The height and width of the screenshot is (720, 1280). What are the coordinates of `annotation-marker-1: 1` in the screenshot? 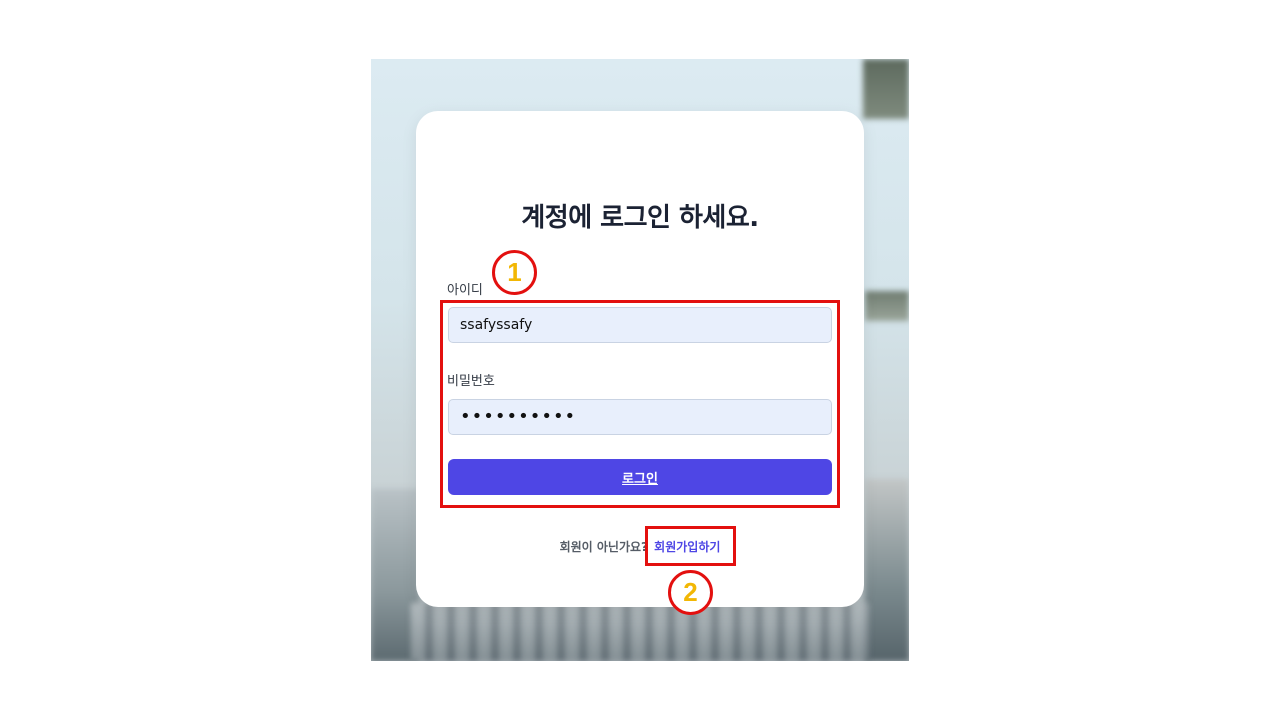 It's located at (514, 272).